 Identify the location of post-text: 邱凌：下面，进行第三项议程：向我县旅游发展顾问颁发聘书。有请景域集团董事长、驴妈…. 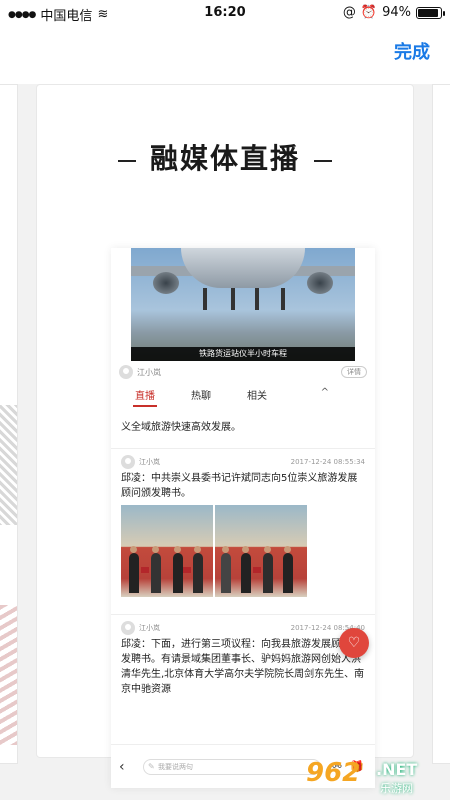
(243, 667).